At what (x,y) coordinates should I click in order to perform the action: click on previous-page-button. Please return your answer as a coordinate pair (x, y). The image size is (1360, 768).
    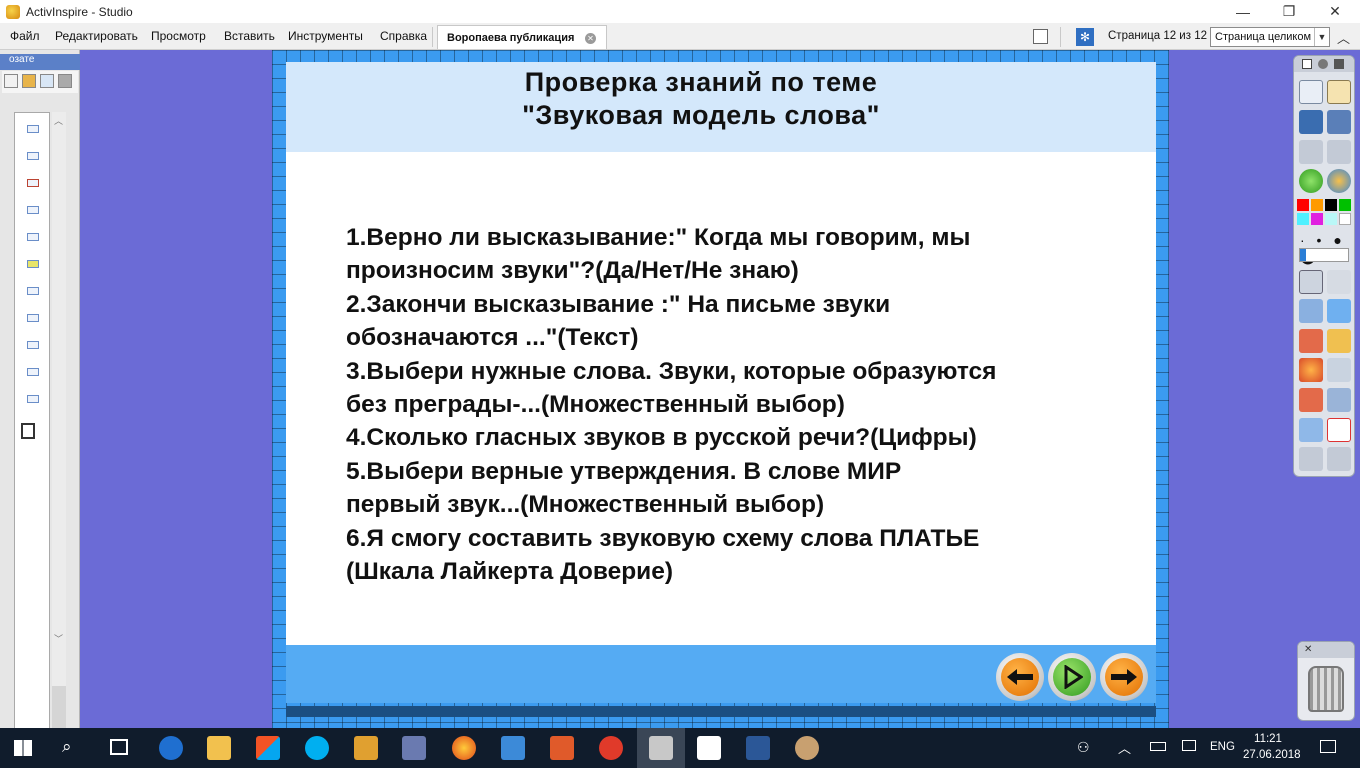
    Looking at the image, I should click on (1020, 677).